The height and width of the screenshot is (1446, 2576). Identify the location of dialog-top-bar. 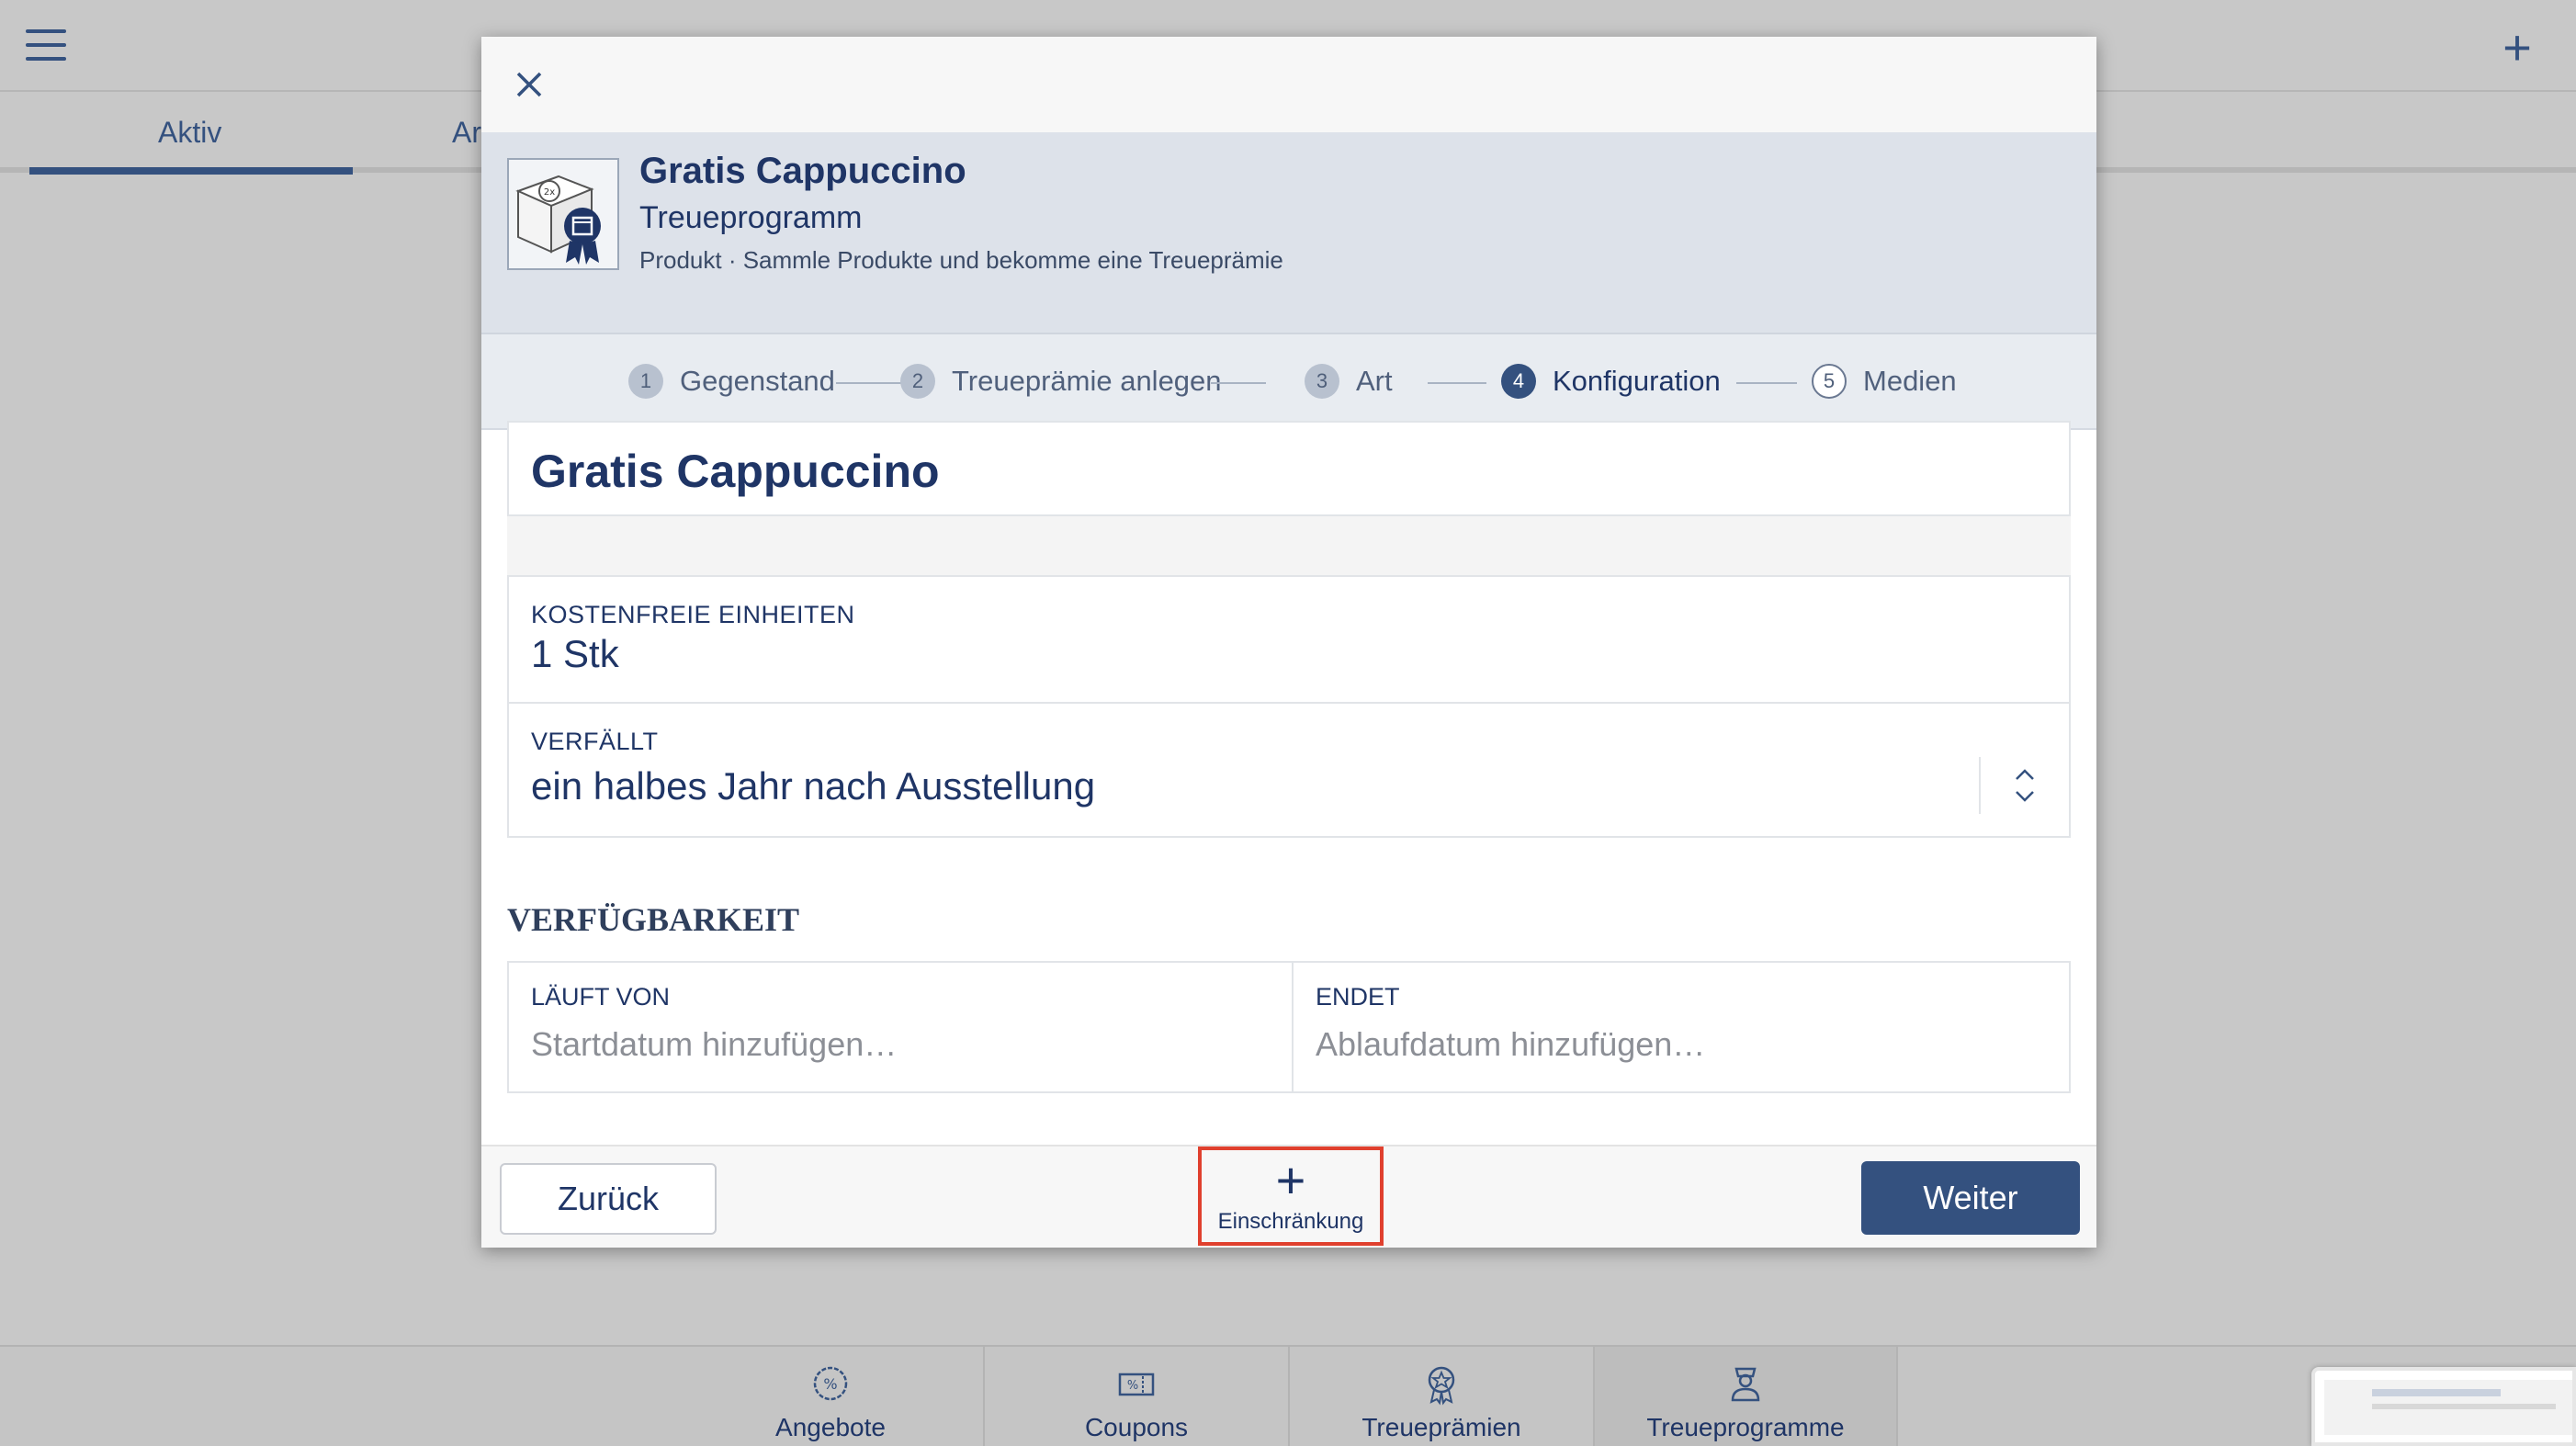
(1288, 84).